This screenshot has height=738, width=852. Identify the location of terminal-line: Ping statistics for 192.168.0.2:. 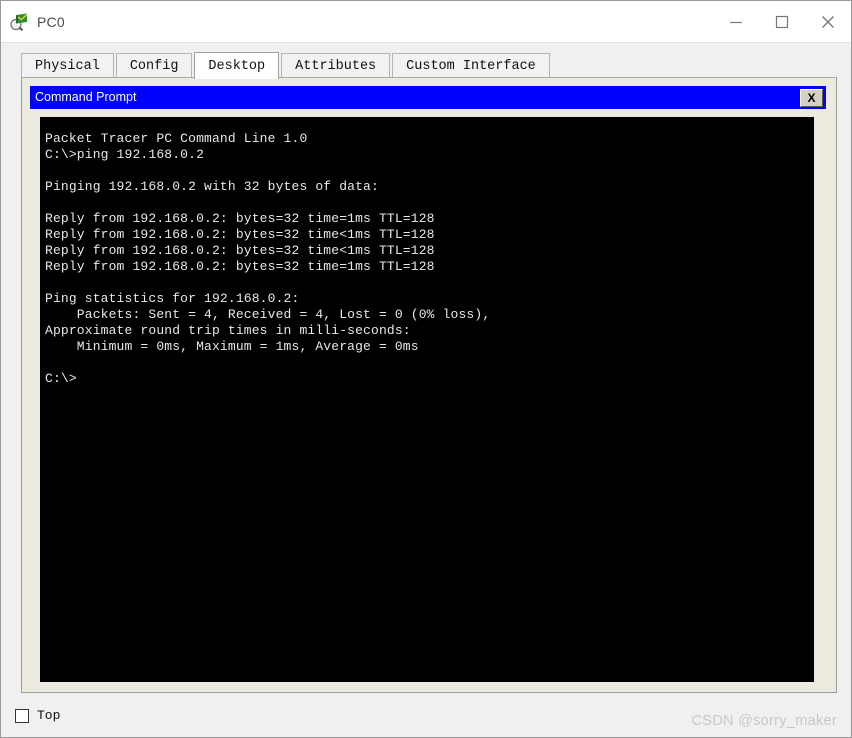
(172, 298).